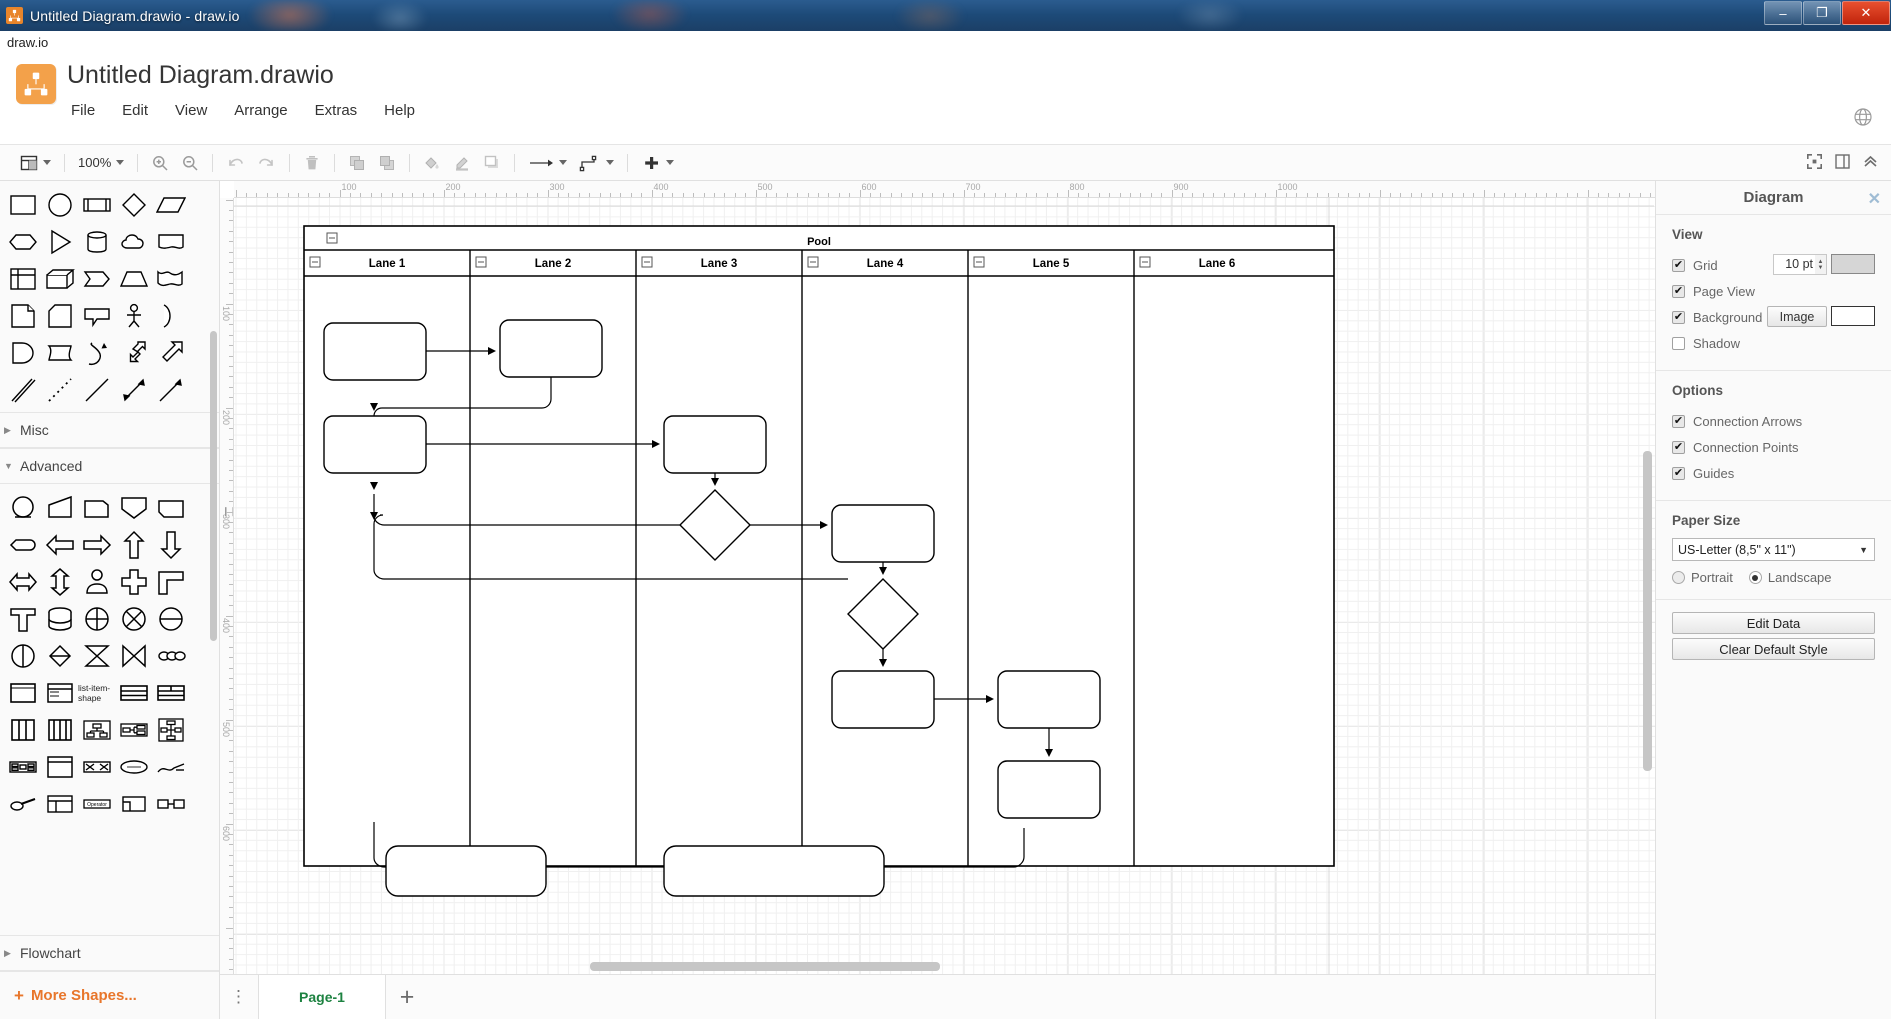  I want to click on zoom-level-dropdown: 100%, so click(101, 163).